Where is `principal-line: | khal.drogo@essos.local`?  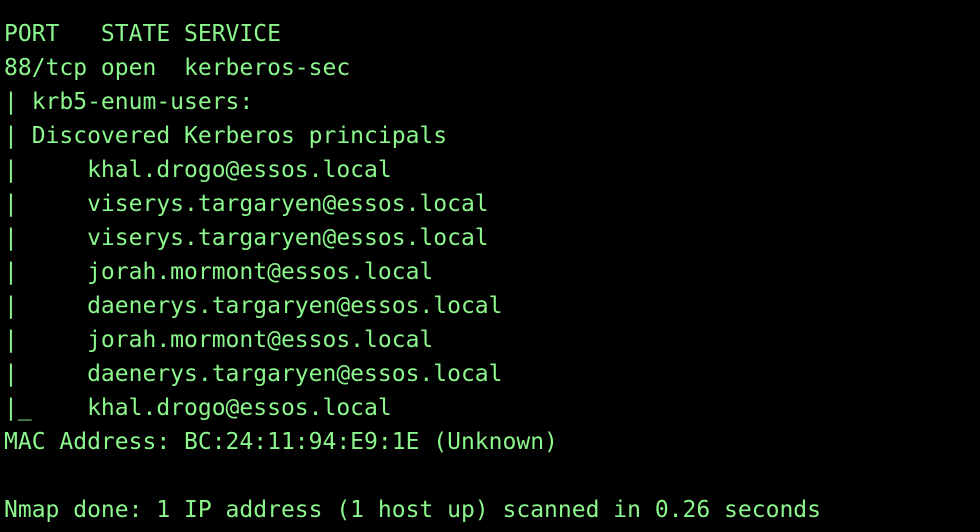
principal-line: | khal.drogo@essos.local is located at coordinates (198, 170).